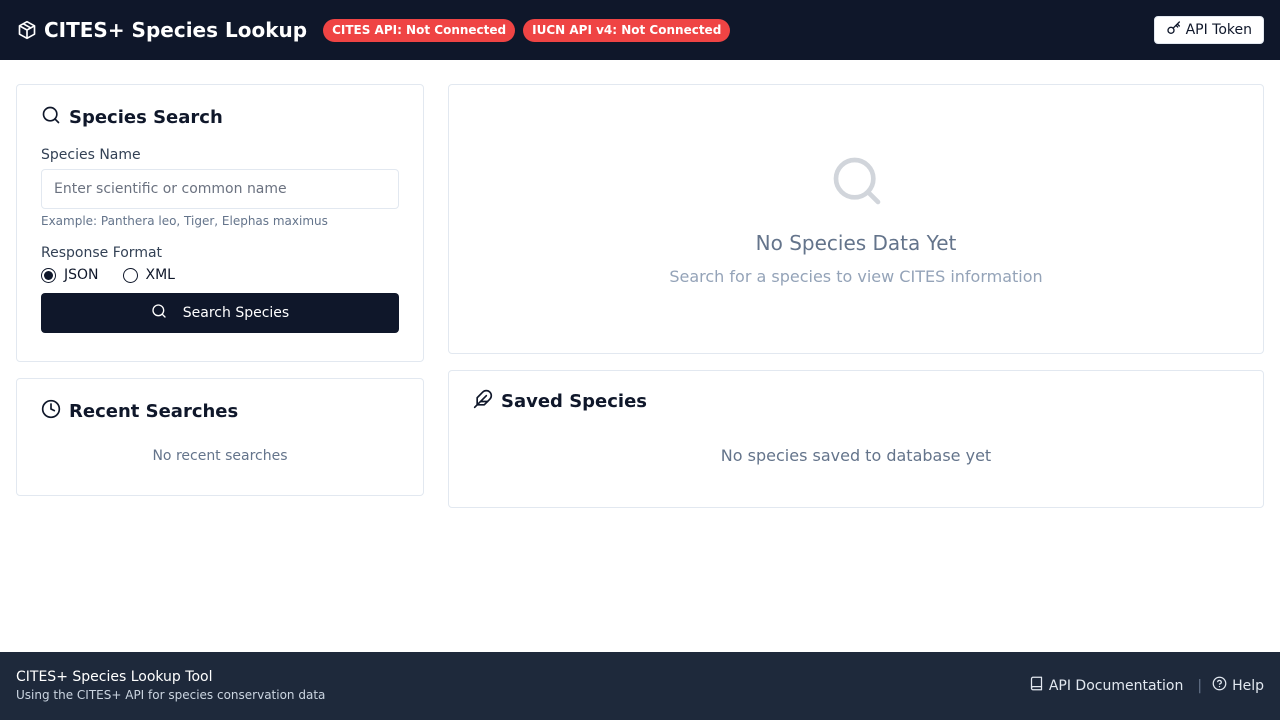 The image size is (1280, 720). What do you see at coordinates (1219, 685) in the screenshot?
I see `help-circle-icon` at bounding box center [1219, 685].